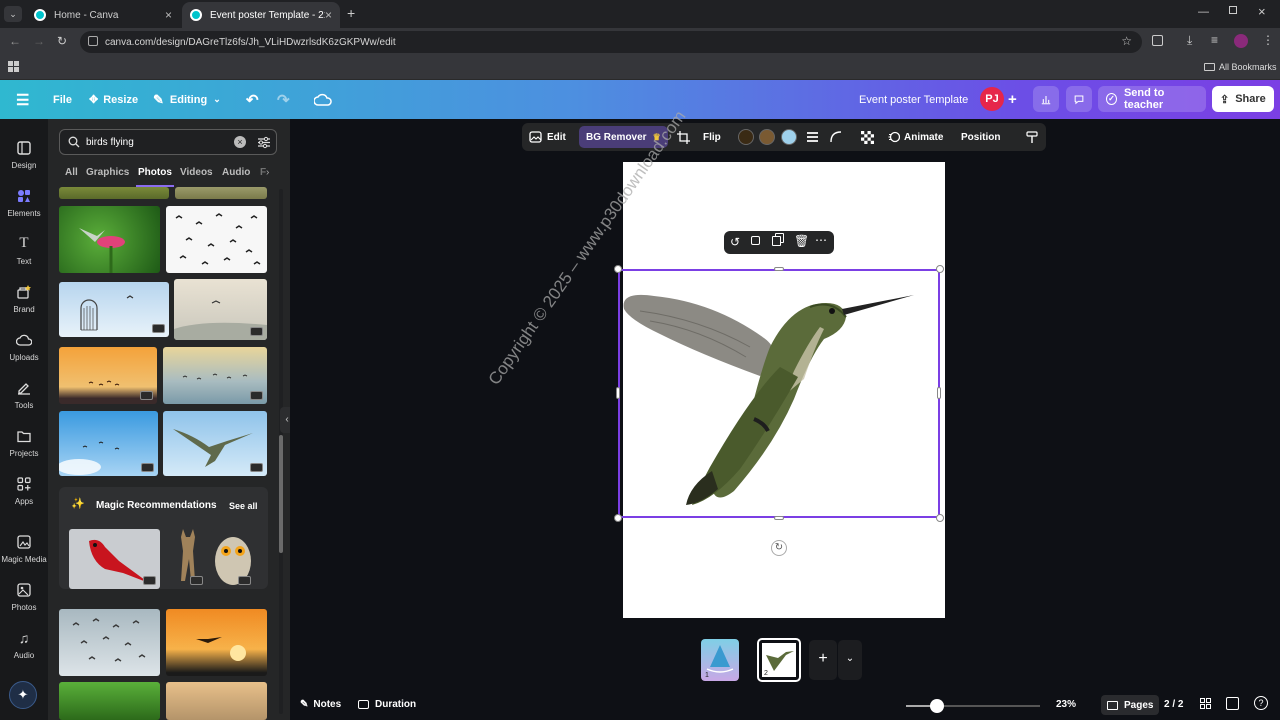  I want to click on new-tab-button: +, so click(351, 13).